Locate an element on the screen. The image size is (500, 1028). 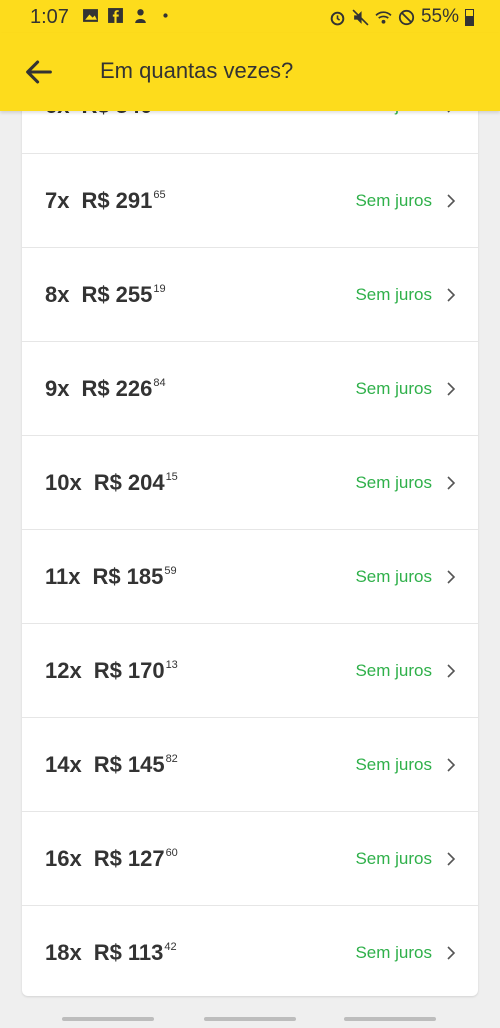
page-title: Em quantas vezes? is located at coordinates (197, 70).